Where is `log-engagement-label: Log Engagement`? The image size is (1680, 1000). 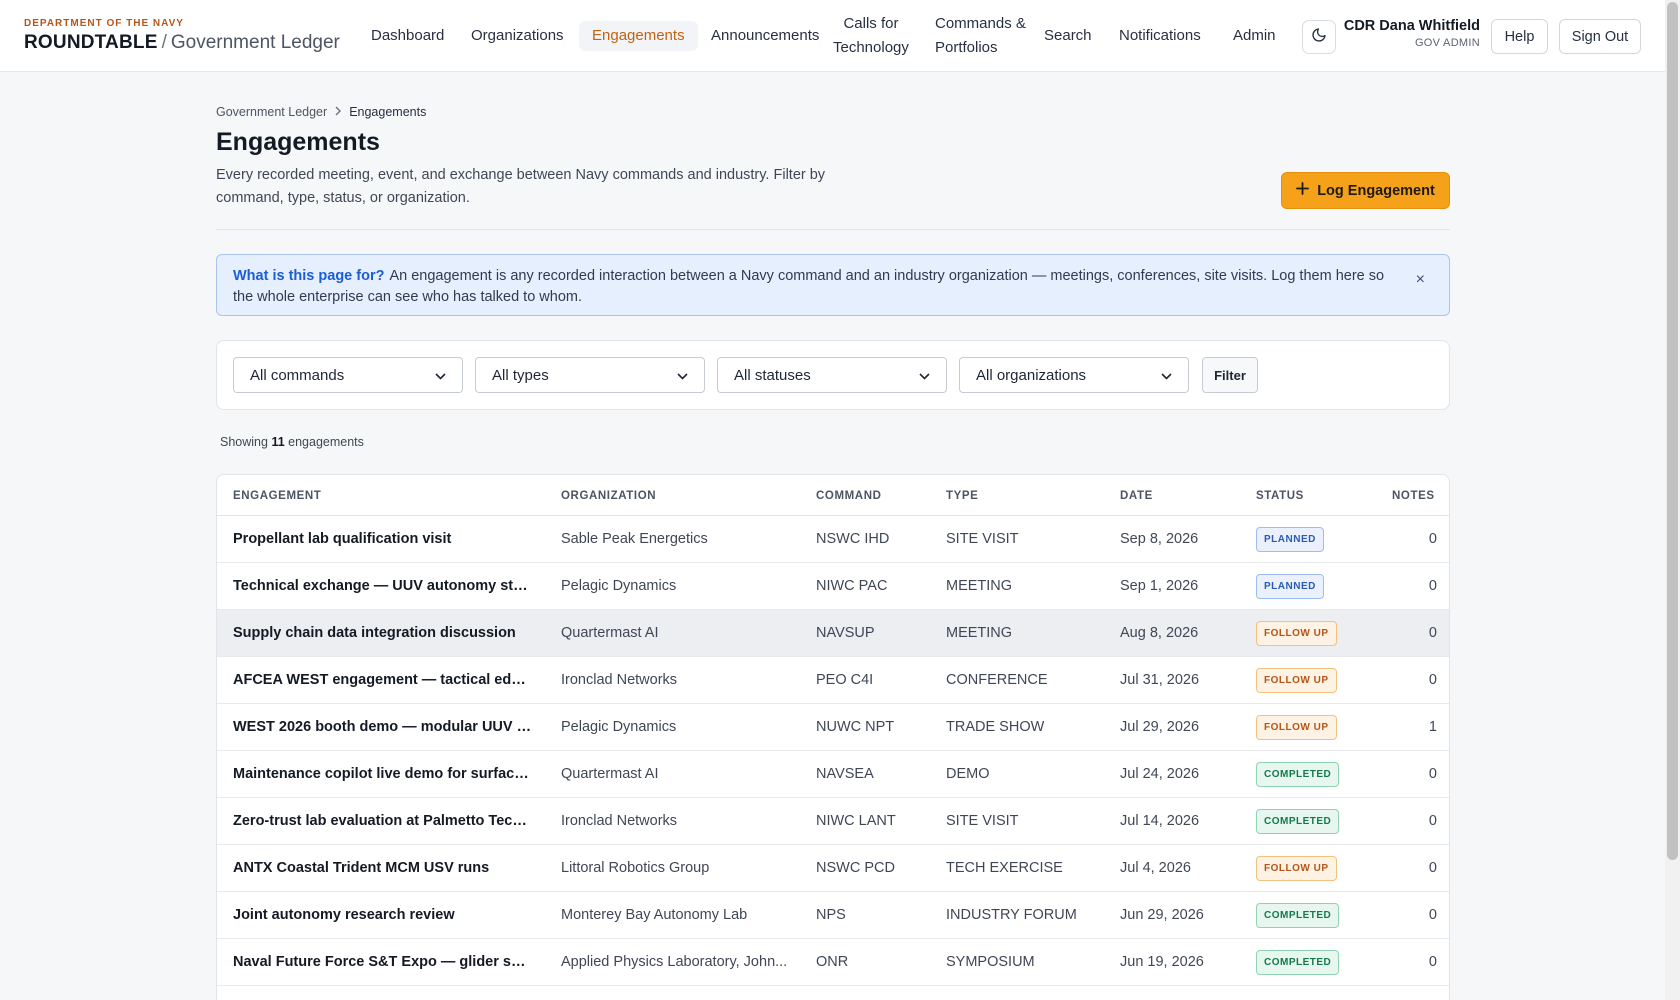 log-engagement-label: Log Engagement is located at coordinates (1376, 190).